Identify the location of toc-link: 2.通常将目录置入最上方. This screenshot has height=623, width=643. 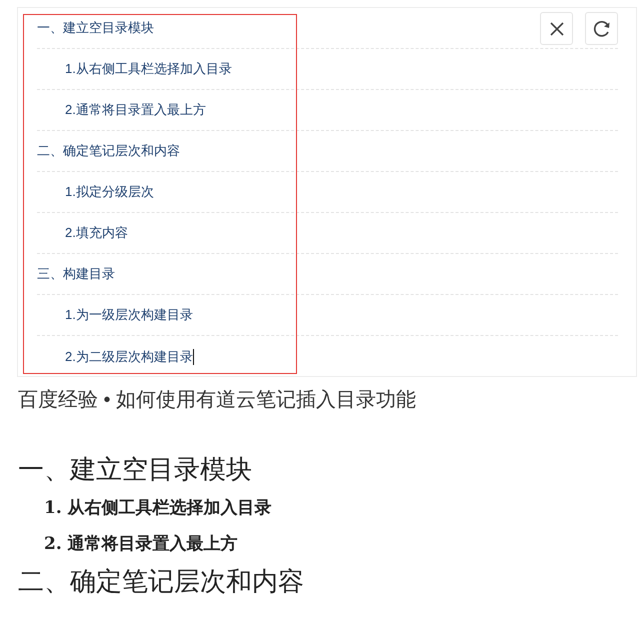
(135, 110).